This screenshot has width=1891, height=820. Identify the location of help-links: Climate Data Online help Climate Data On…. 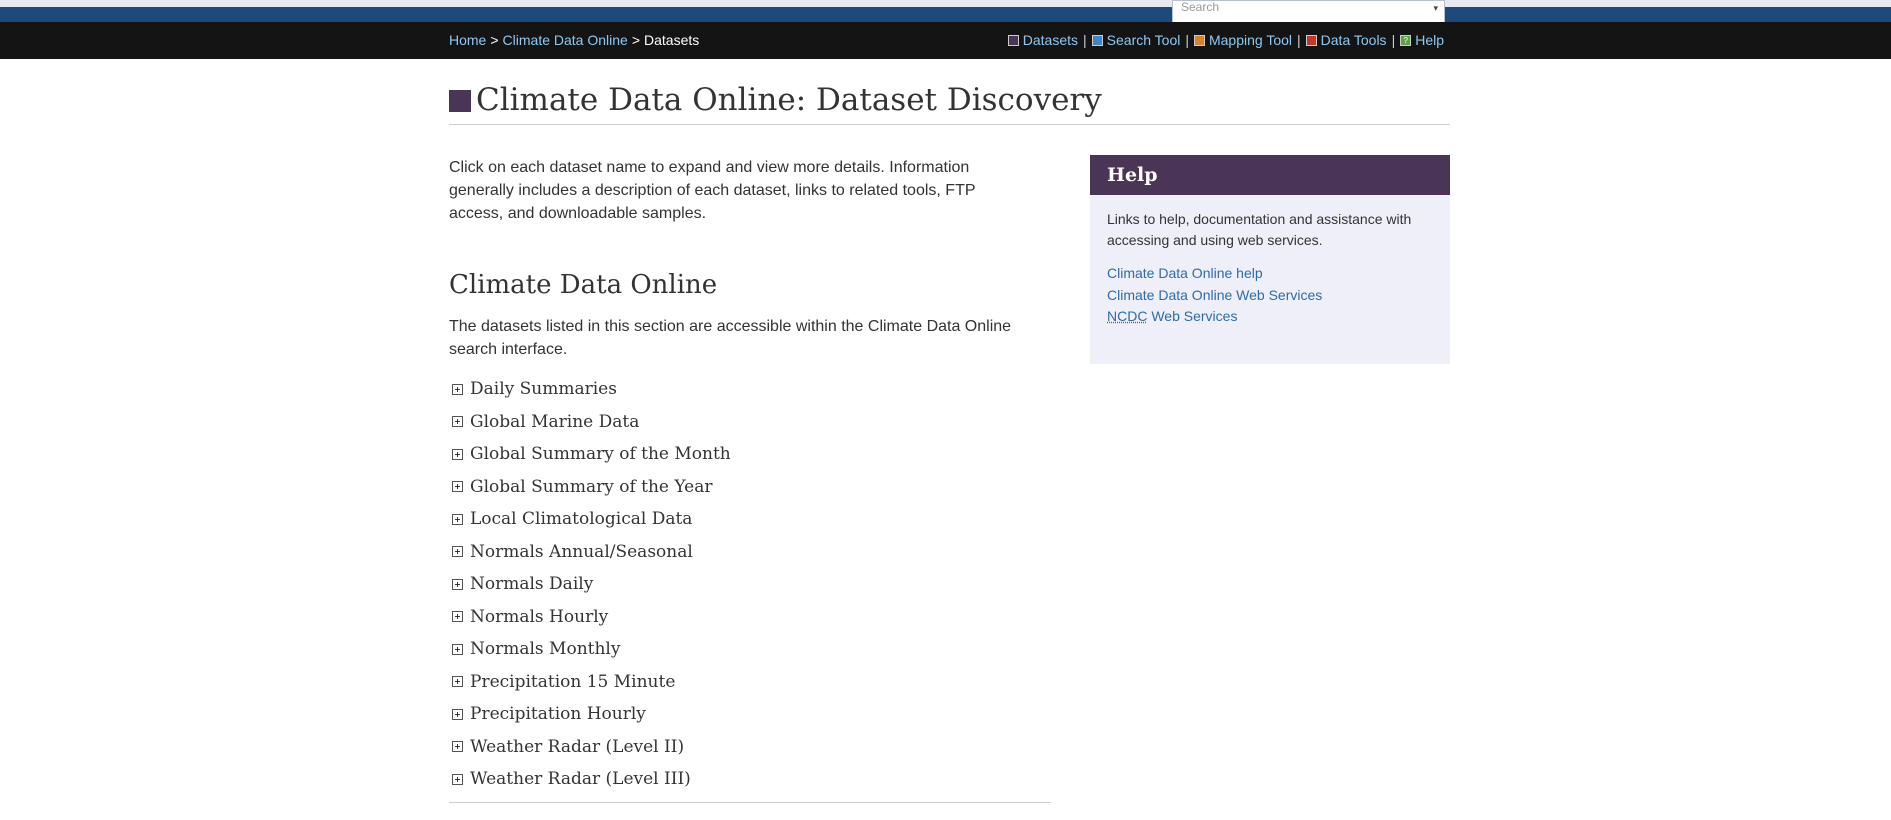
(1270, 295).